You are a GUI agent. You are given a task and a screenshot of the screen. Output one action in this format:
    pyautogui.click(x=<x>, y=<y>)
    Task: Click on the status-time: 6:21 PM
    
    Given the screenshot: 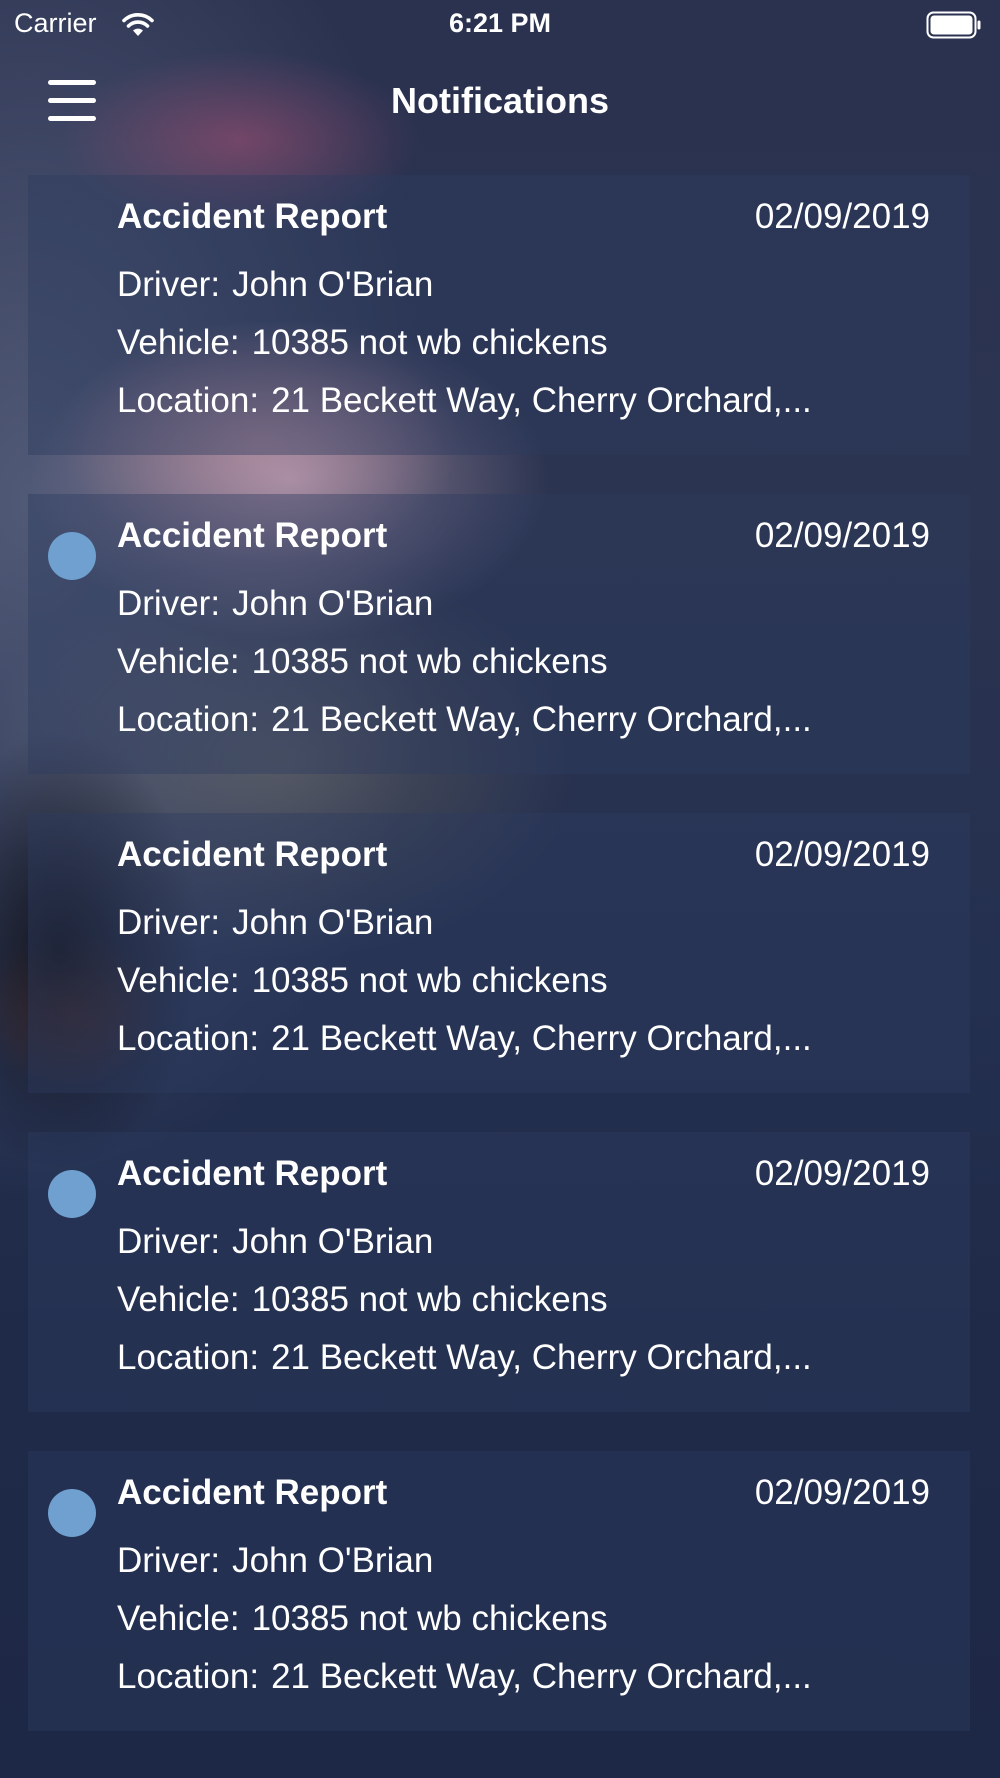 What is the action you would take?
    pyautogui.click(x=500, y=23)
    